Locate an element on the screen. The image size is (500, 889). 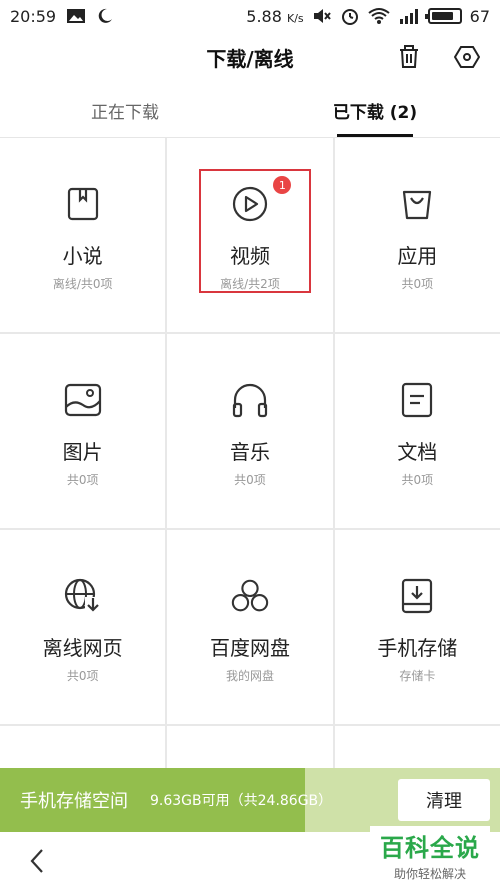
category-phone-storage: 手机存储 存储卡 is located at coordinates (417, 627).